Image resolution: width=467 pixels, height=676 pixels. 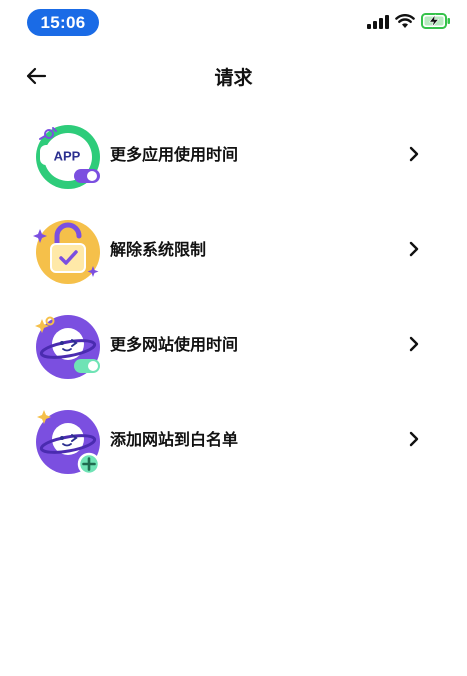 I want to click on request-item-label: 添加网站到白名单, so click(x=174, y=439).